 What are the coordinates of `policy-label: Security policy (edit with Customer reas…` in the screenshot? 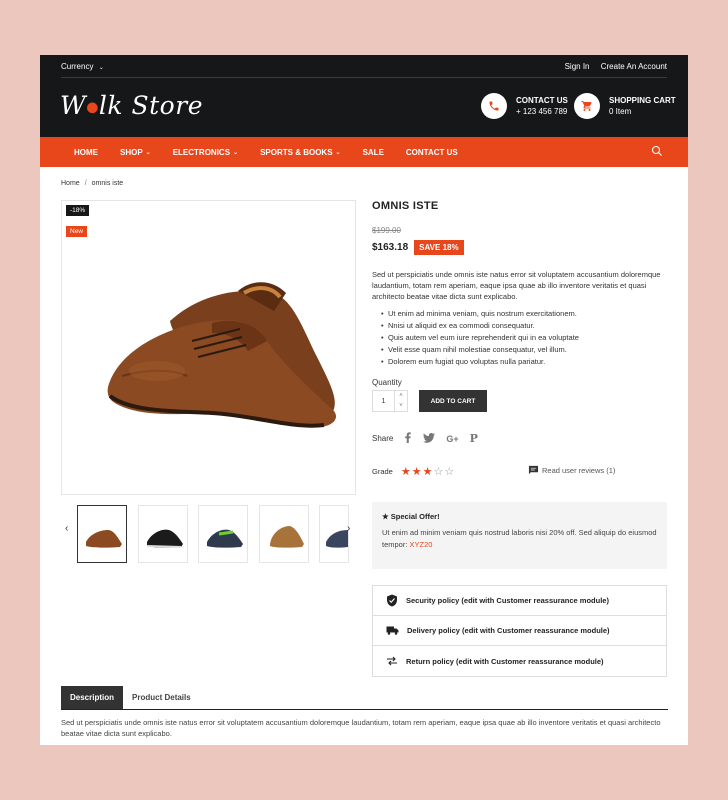 It's located at (507, 600).